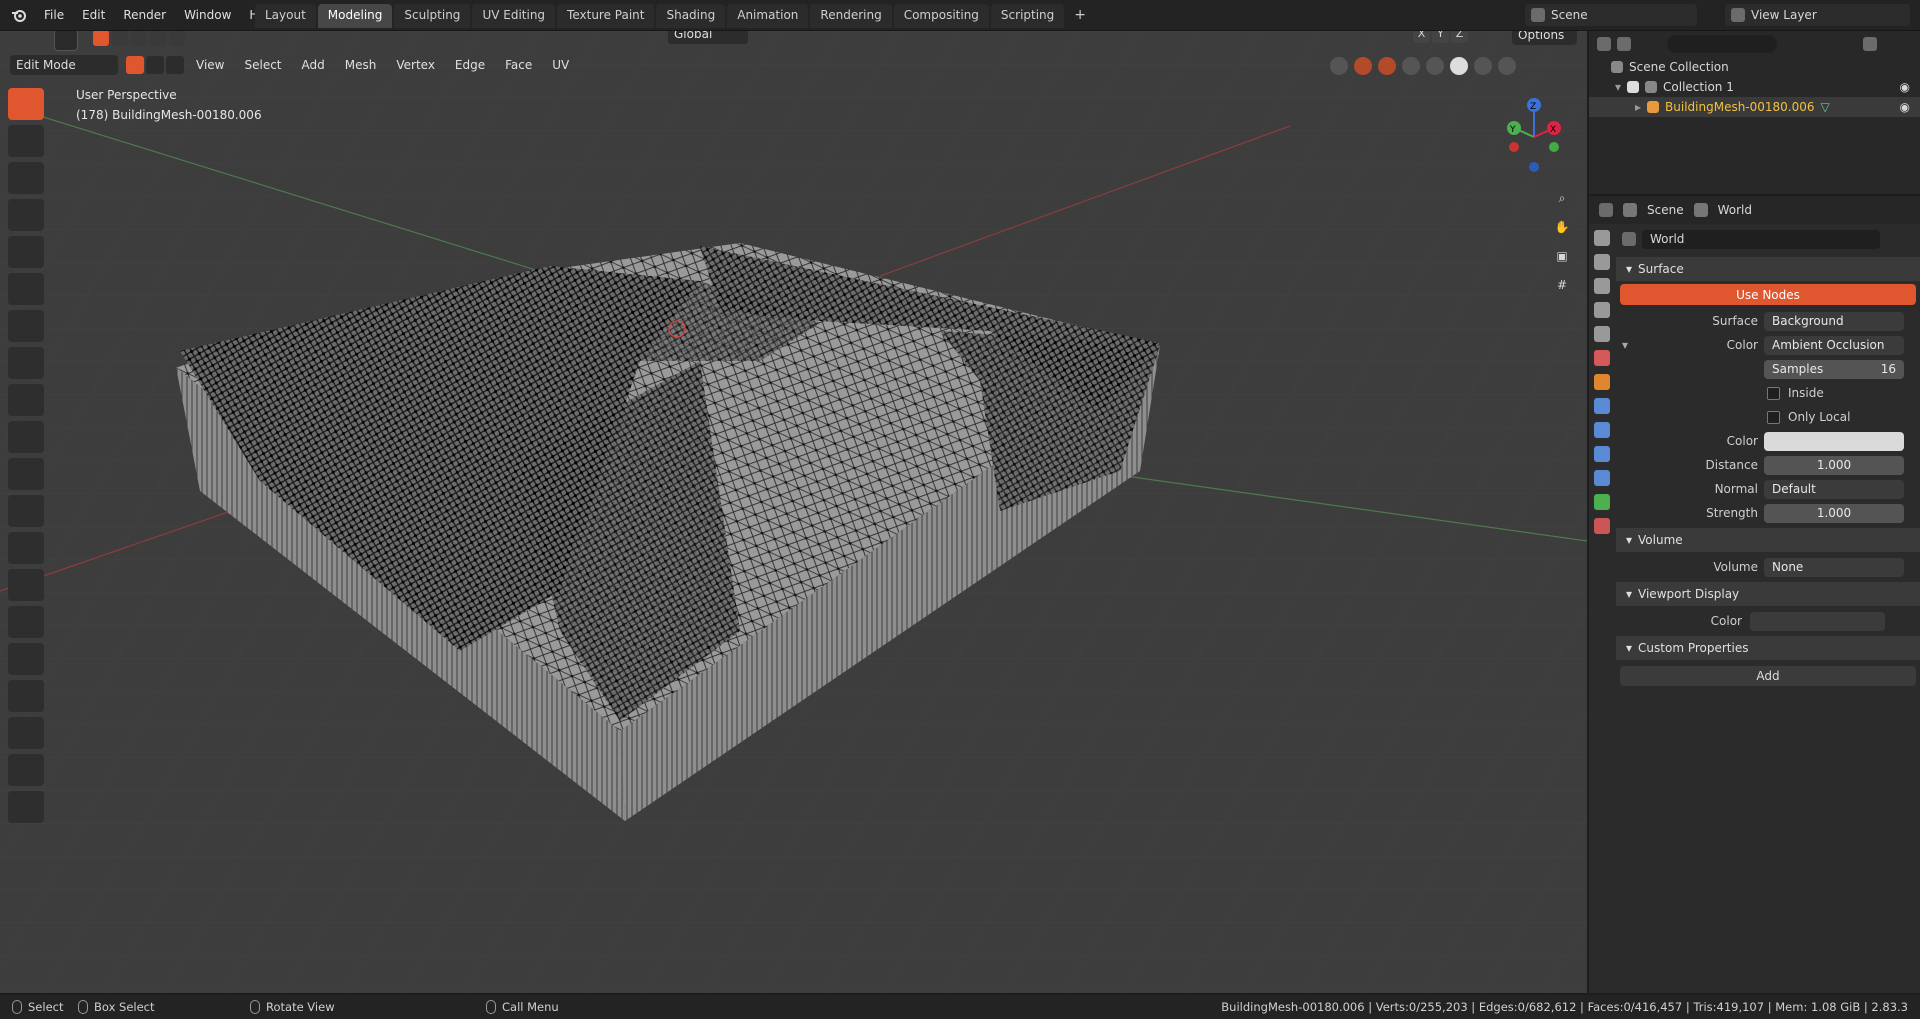  Describe the element at coordinates (851, 16) in the screenshot. I see `tab-rendering: Rendering` at that location.